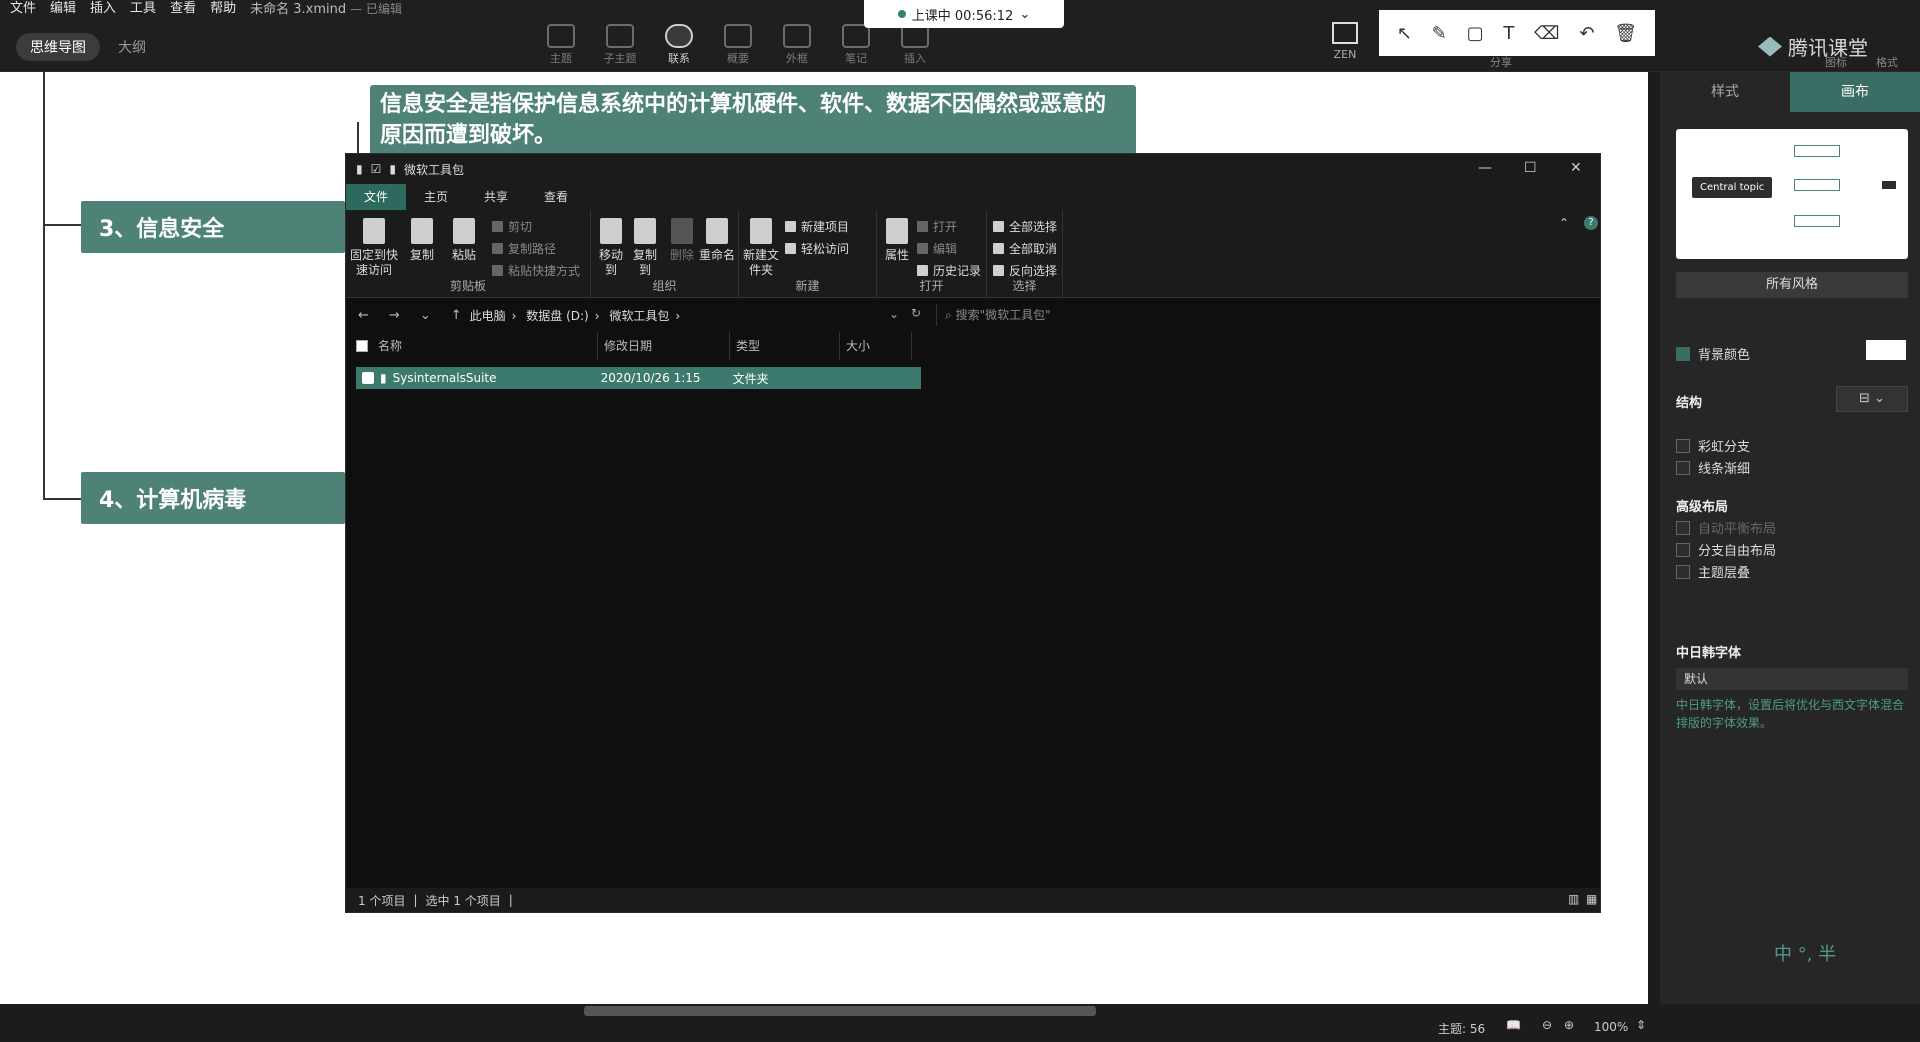 Image resolution: width=1920 pixels, height=1042 pixels. Describe the element at coordinates (679, 45) in the screenshot. I see `relation-button: 联系` at that location.